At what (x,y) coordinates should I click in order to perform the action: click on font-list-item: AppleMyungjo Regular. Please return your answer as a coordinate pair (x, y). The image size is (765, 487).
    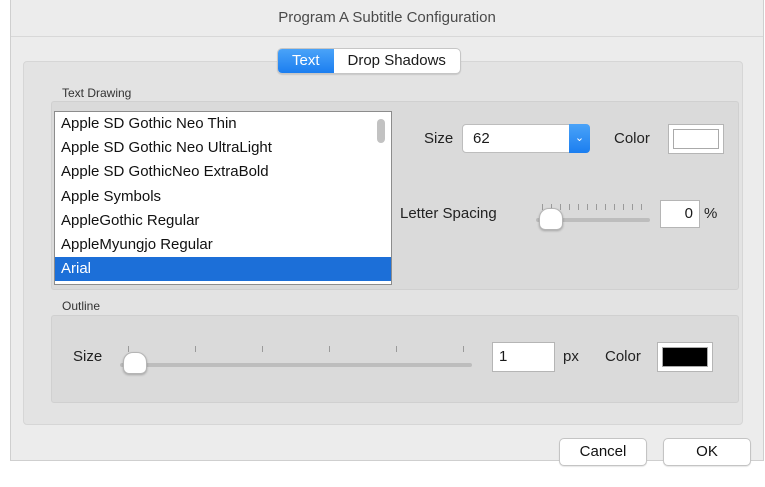
    Looking at the image, I should click on (223, 245).